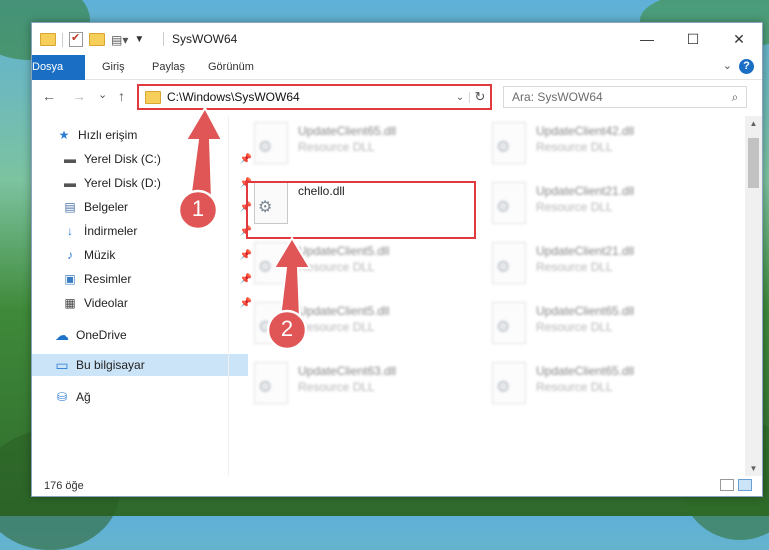 The height and width of the screenshot is (550, 769). I want to click on item-count: 176 öğe, so click(64, 486).